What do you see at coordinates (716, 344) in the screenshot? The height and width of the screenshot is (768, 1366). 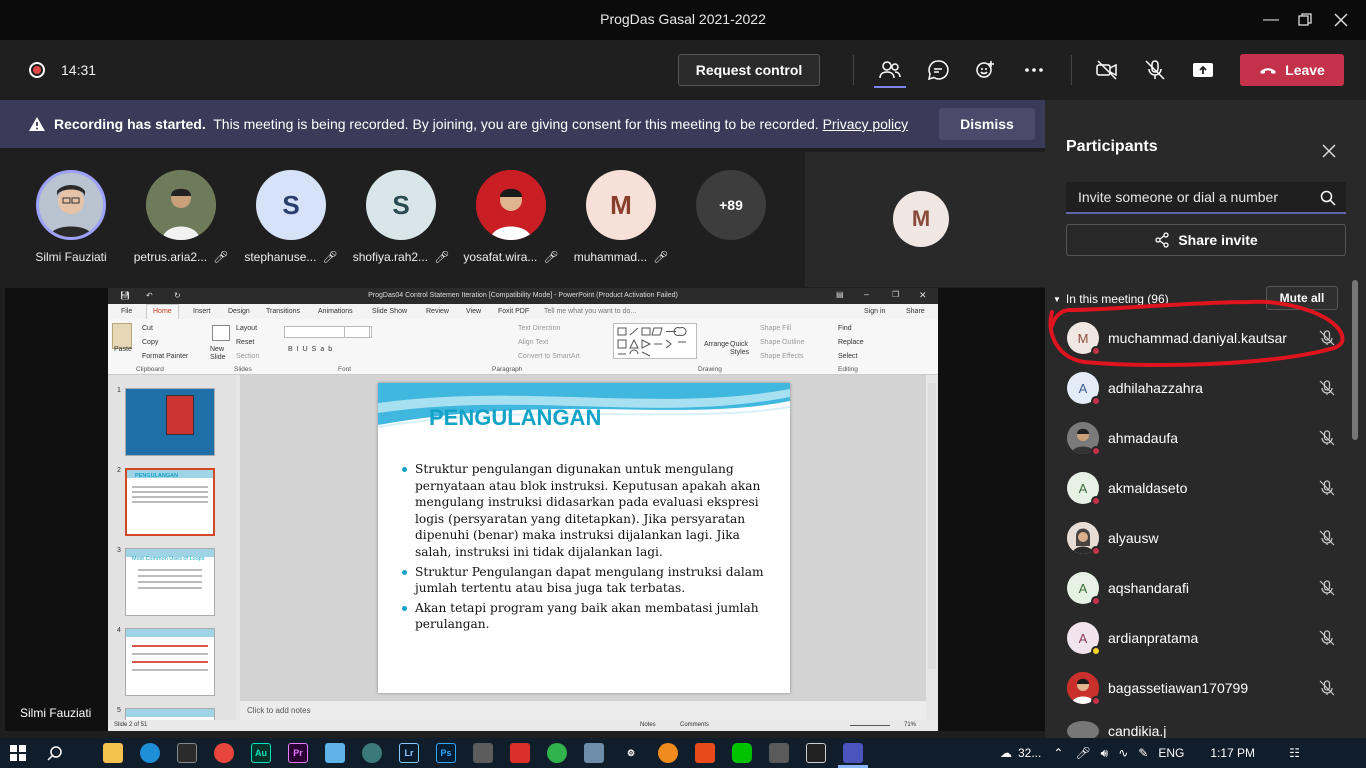 I see `arrange-label: Arrange` at bounding box center [716, 344].